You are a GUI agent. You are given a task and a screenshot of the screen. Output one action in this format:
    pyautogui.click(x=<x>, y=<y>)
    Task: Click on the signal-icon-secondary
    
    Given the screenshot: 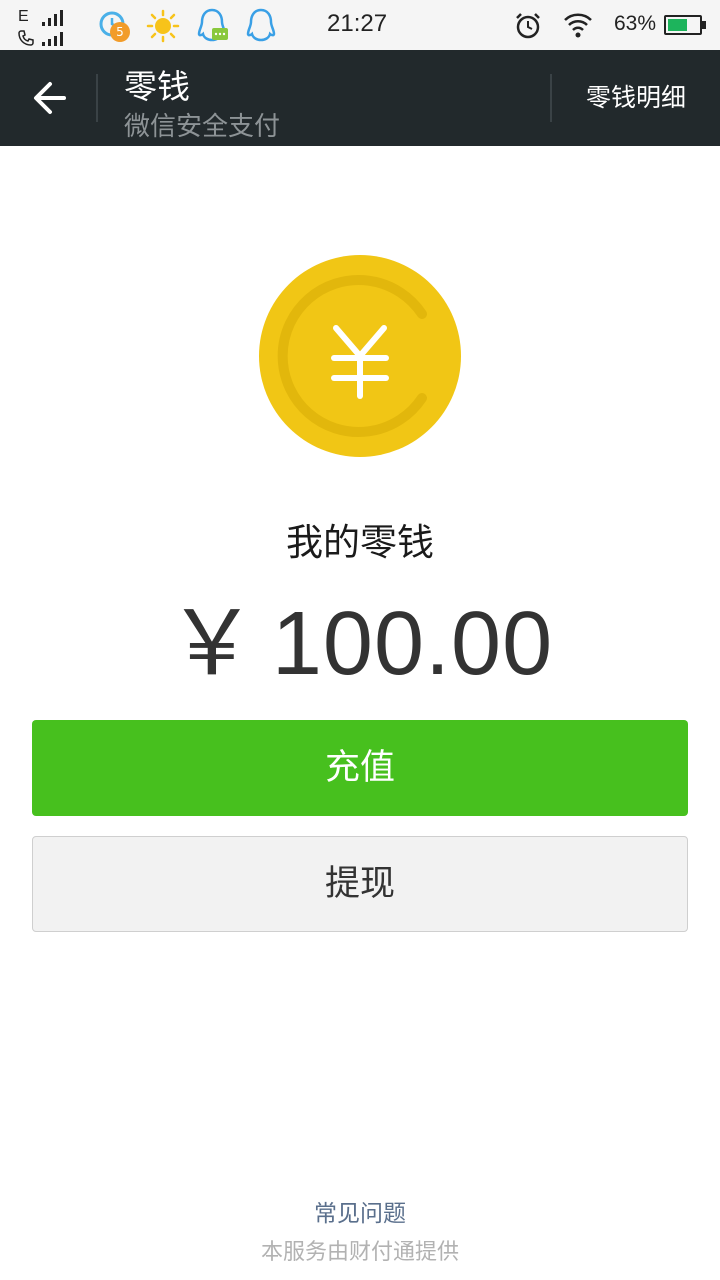 What is the action you would take?
    pyautogui.click(x=52, y=39)
    